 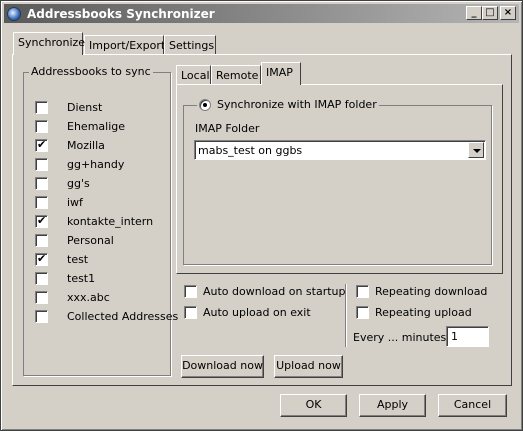 What do you see at coordinates (222, 366) in the screenshot?
I see `download-now-button: Download now` at bounding box center [222, 366].